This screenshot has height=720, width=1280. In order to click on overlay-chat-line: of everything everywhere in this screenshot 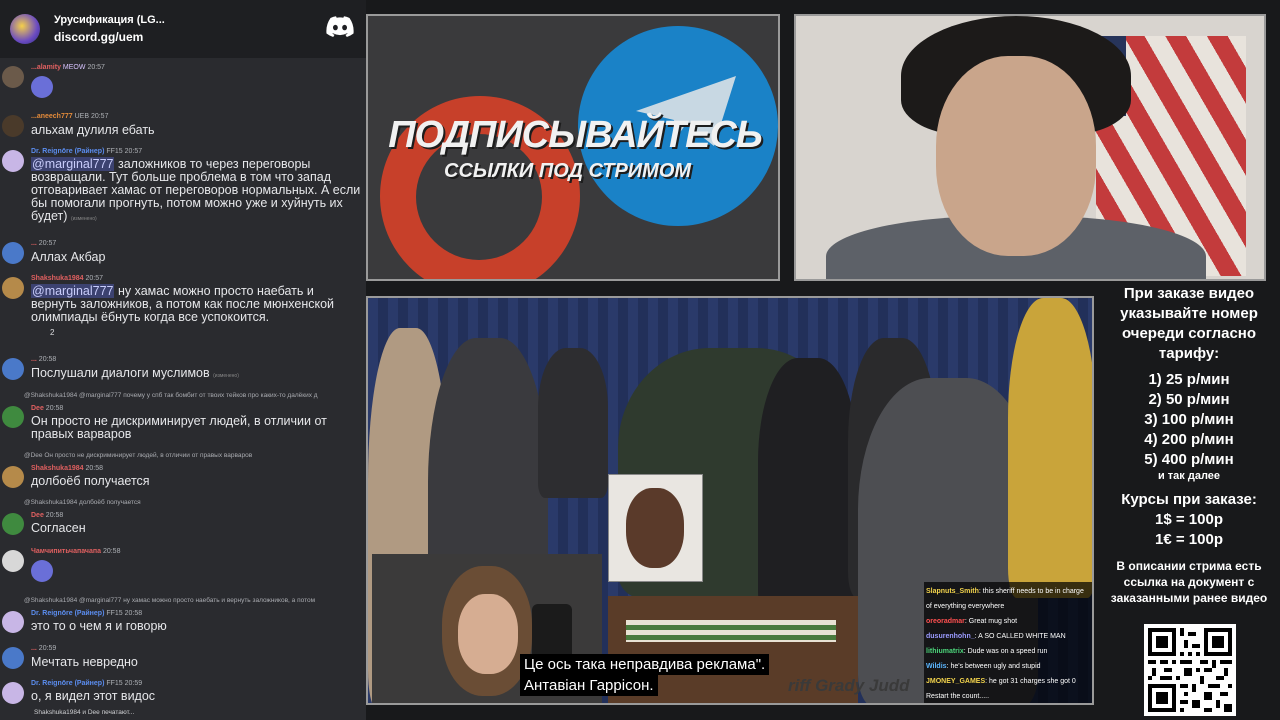, I will do `click(965, 606)`.